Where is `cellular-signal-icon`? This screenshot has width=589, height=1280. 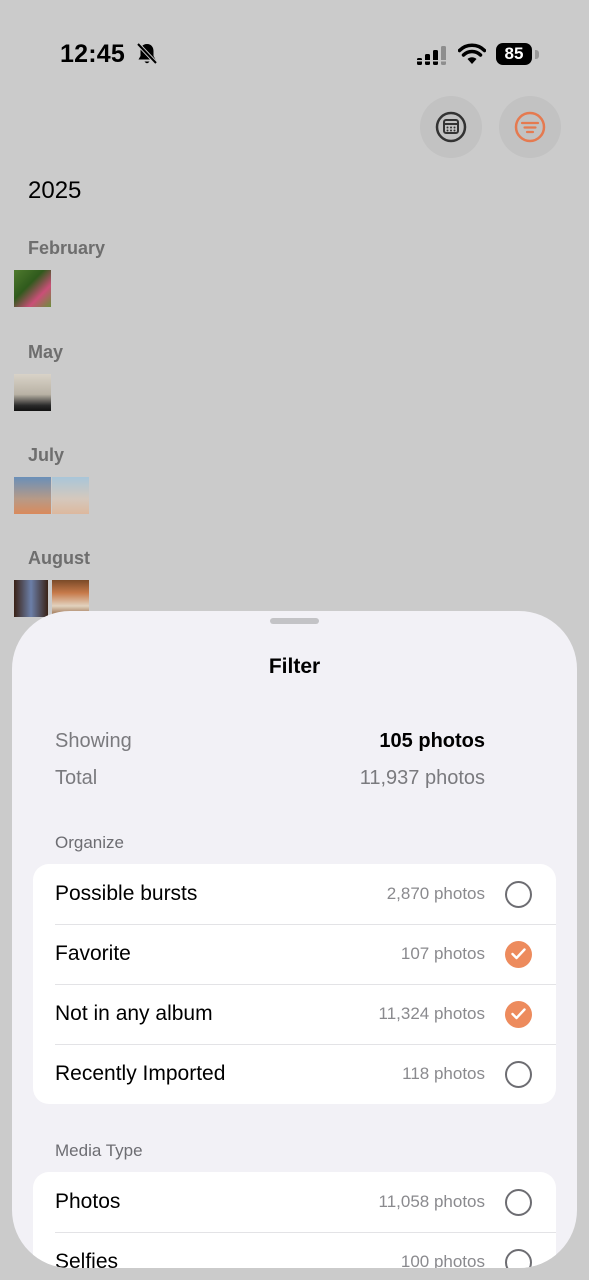
cellular-signal-icon is located at coordinates (431, 55).